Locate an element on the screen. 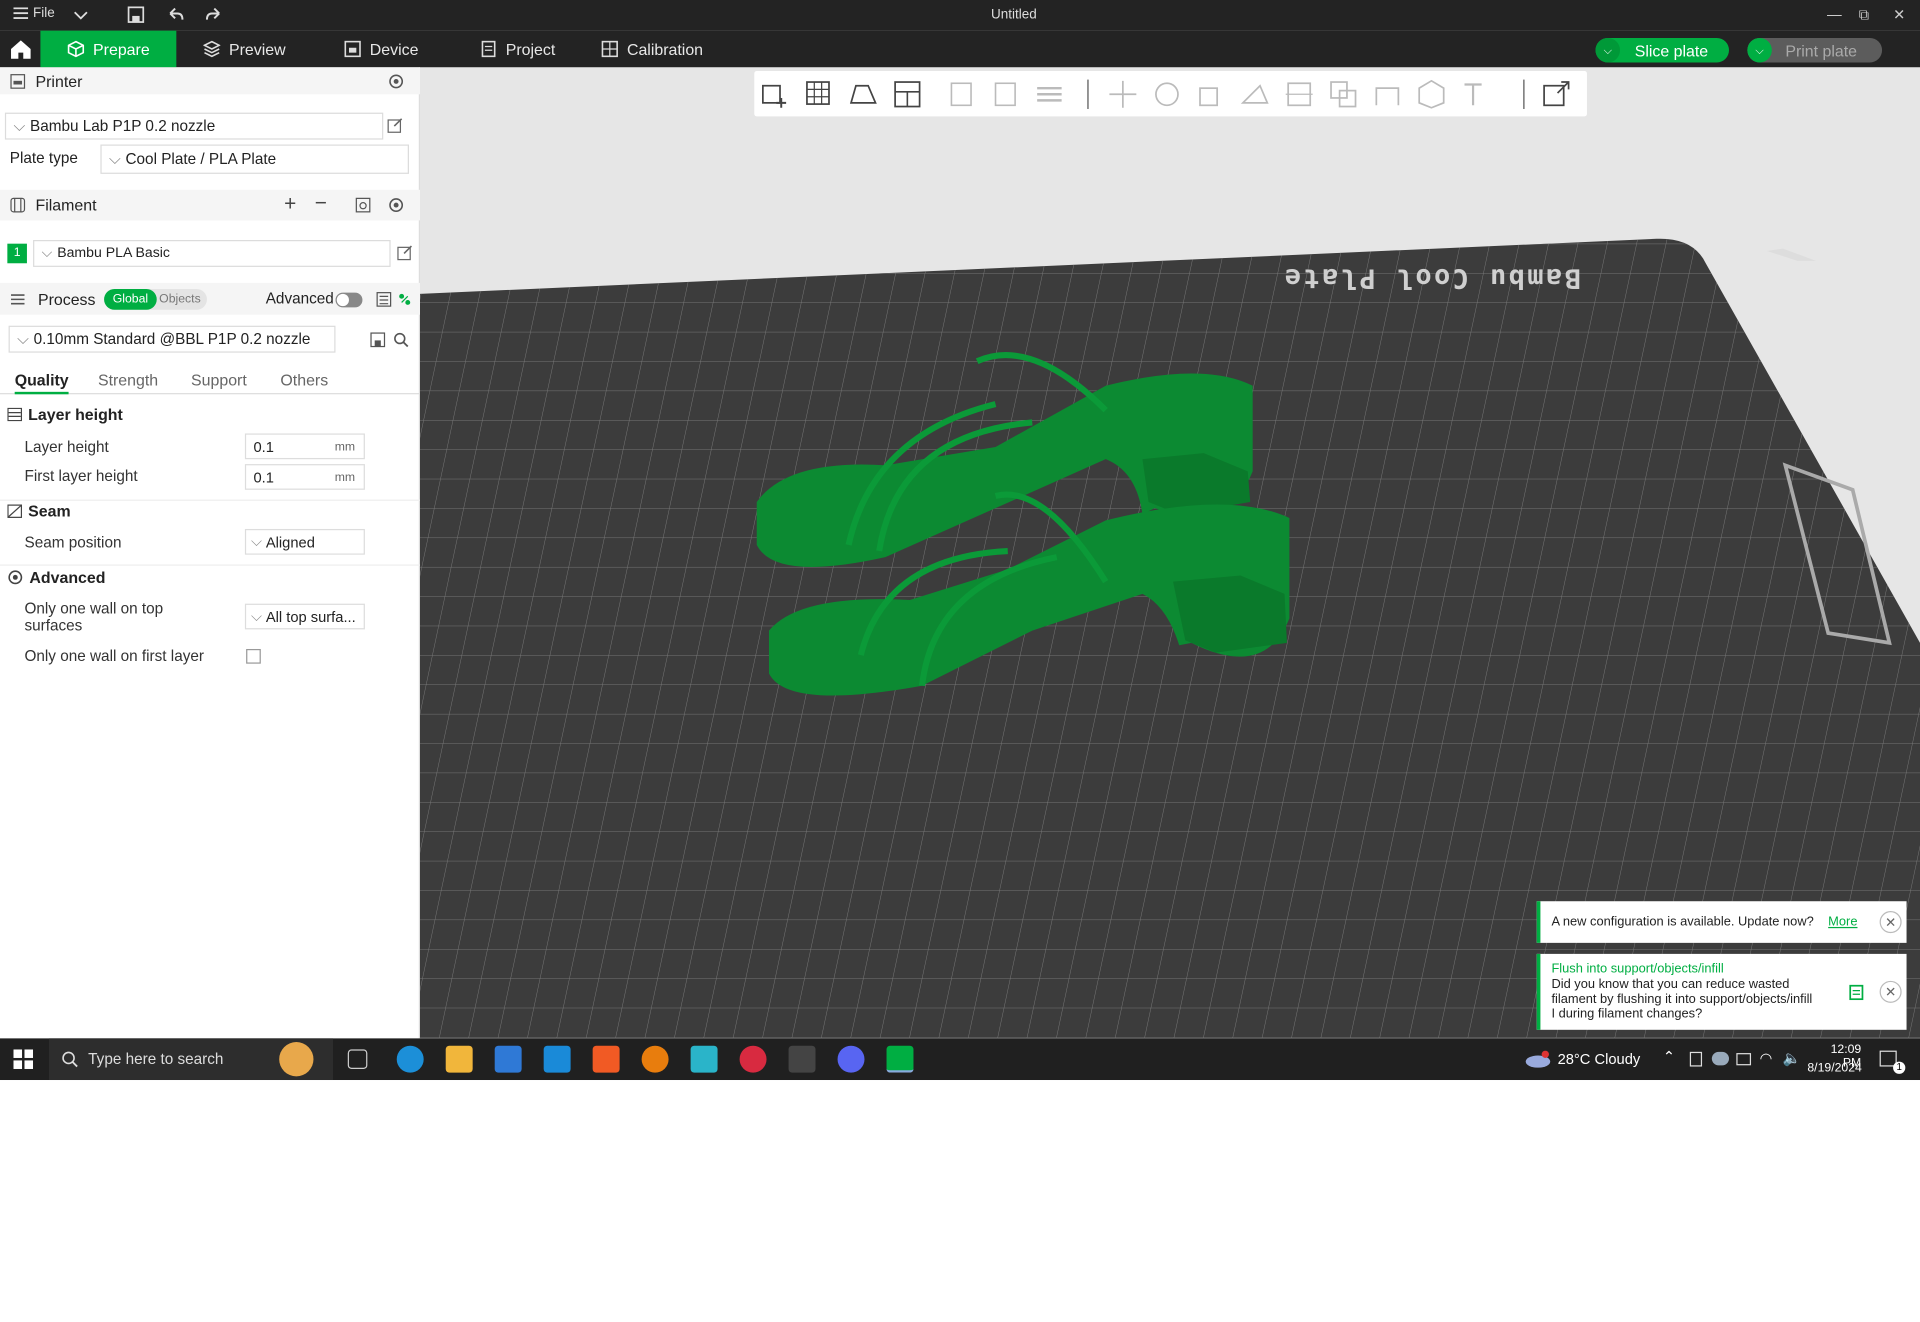 This screenshot has width=1920, height=1322. text-icon is located at coordinates (1476, 94).